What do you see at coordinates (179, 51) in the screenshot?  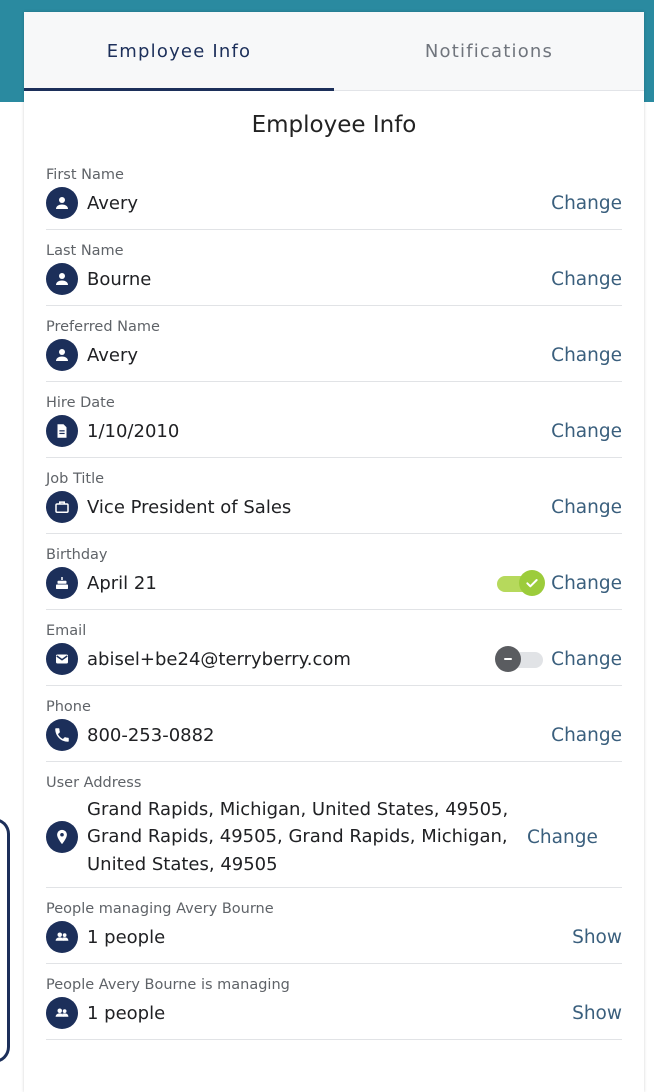 I see `tab-employee-info: Employee Info` at bounding box center [179, 51].